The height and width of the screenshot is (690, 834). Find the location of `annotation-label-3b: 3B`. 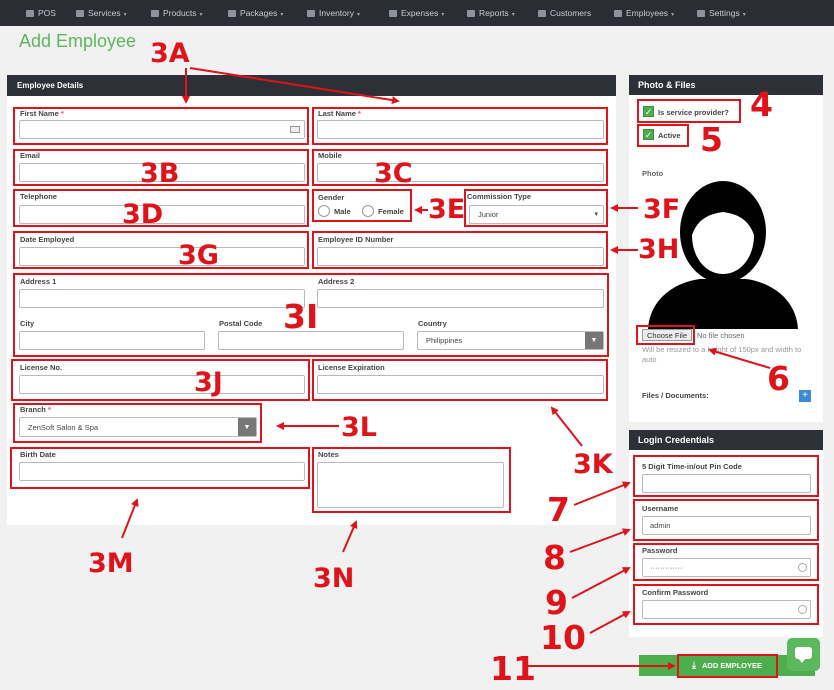

annotation-label-3b: 3B is located at coordinates (160, 173).